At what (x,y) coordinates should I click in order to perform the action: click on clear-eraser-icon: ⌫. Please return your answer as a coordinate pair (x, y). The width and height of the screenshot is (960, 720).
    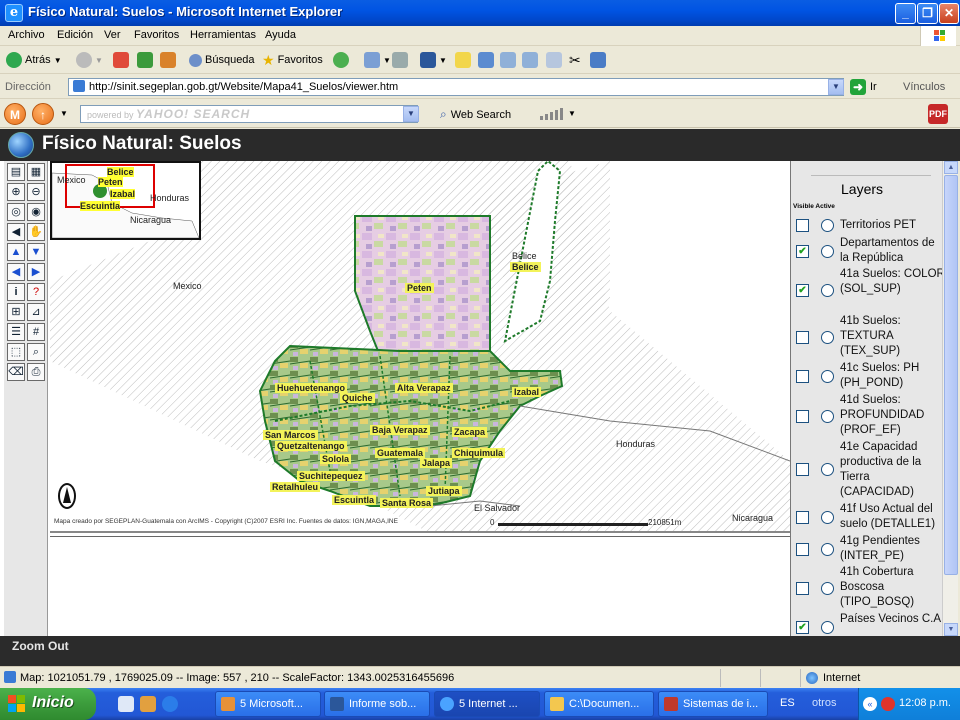
    Looking at the image, I should click on (16, 372).